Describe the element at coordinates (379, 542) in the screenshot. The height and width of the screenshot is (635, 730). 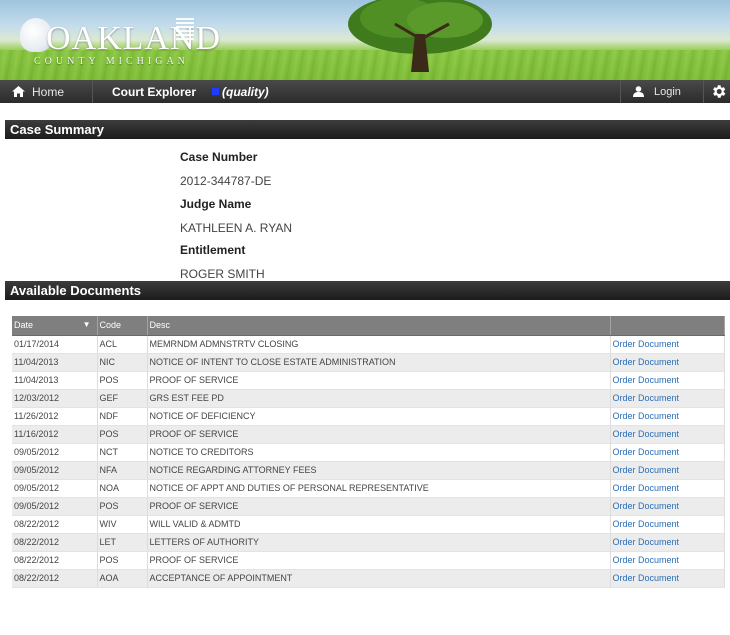
I see `cell-desc: LETTERS OF AUTHORITY` at that location.